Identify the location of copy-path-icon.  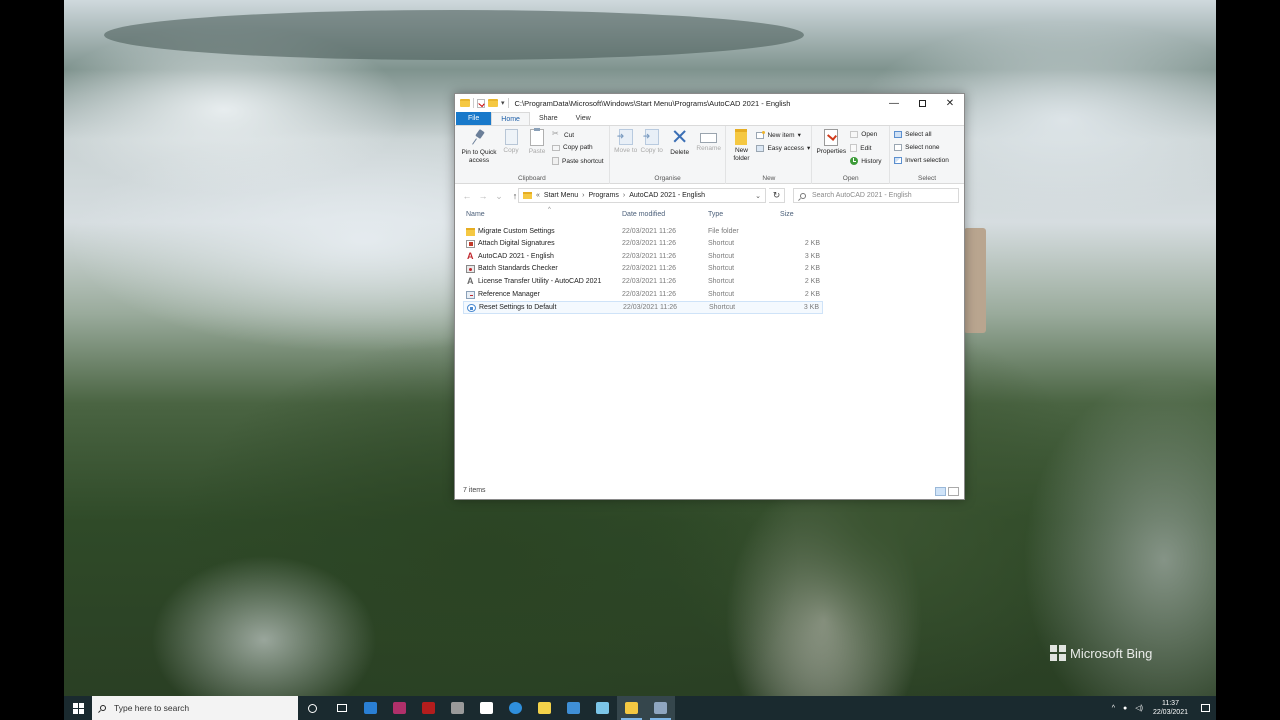
(556, 147).